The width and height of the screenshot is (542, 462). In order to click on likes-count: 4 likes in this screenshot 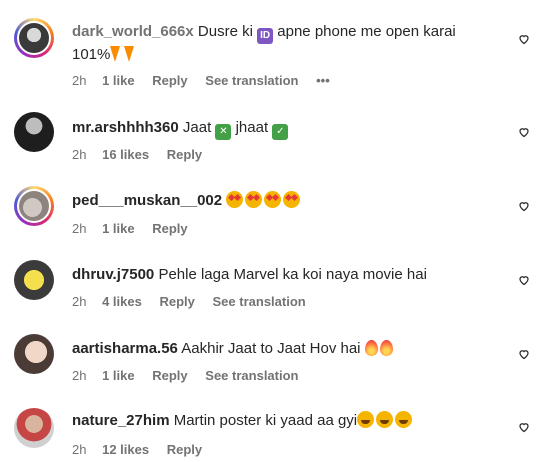, I will do `click(122, 301)`.